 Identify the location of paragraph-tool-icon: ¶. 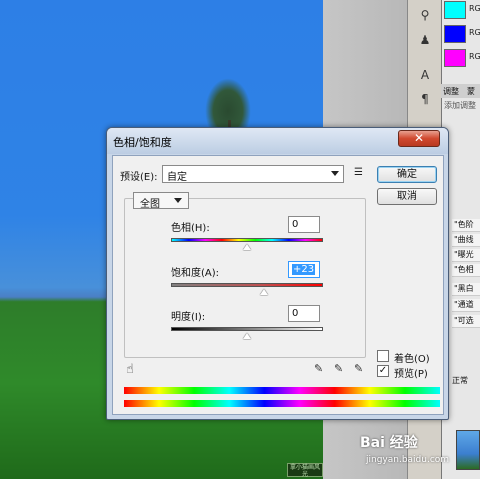
(425, 99).